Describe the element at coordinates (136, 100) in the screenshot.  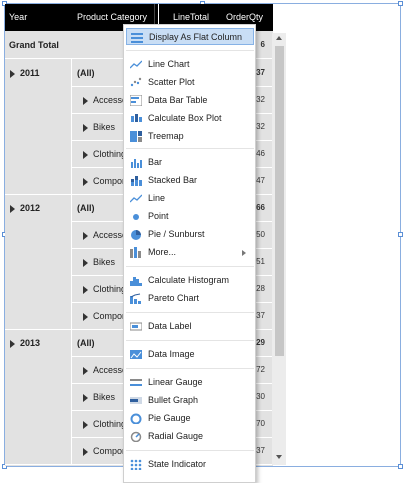
I see `data-bar-table-icon` at that location.